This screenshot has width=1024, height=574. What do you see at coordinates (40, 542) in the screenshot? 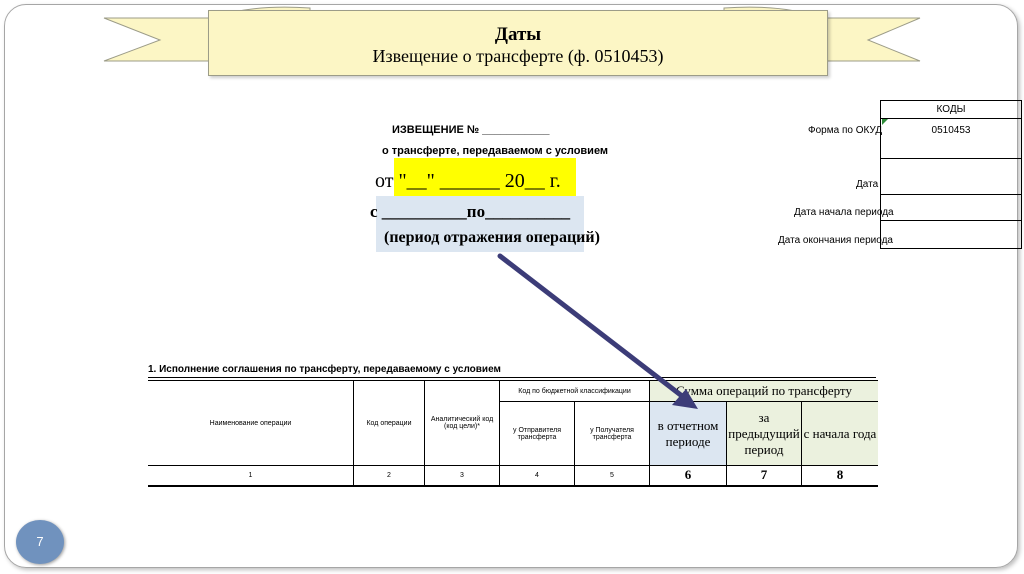
I see `page-number-badge: 7` at bounding box center [40, 542].